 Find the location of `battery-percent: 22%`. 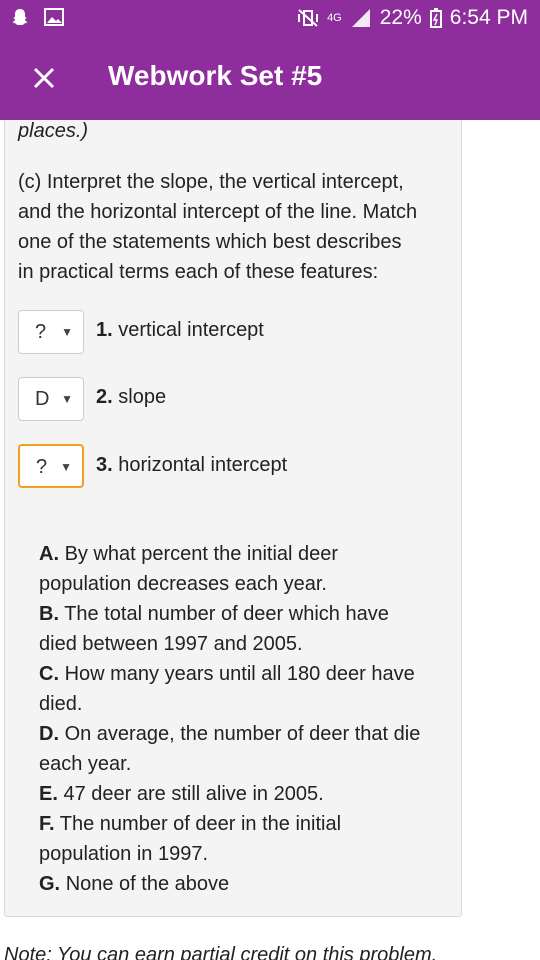

battery-percent: 22% is located at coordinates (400, 17).